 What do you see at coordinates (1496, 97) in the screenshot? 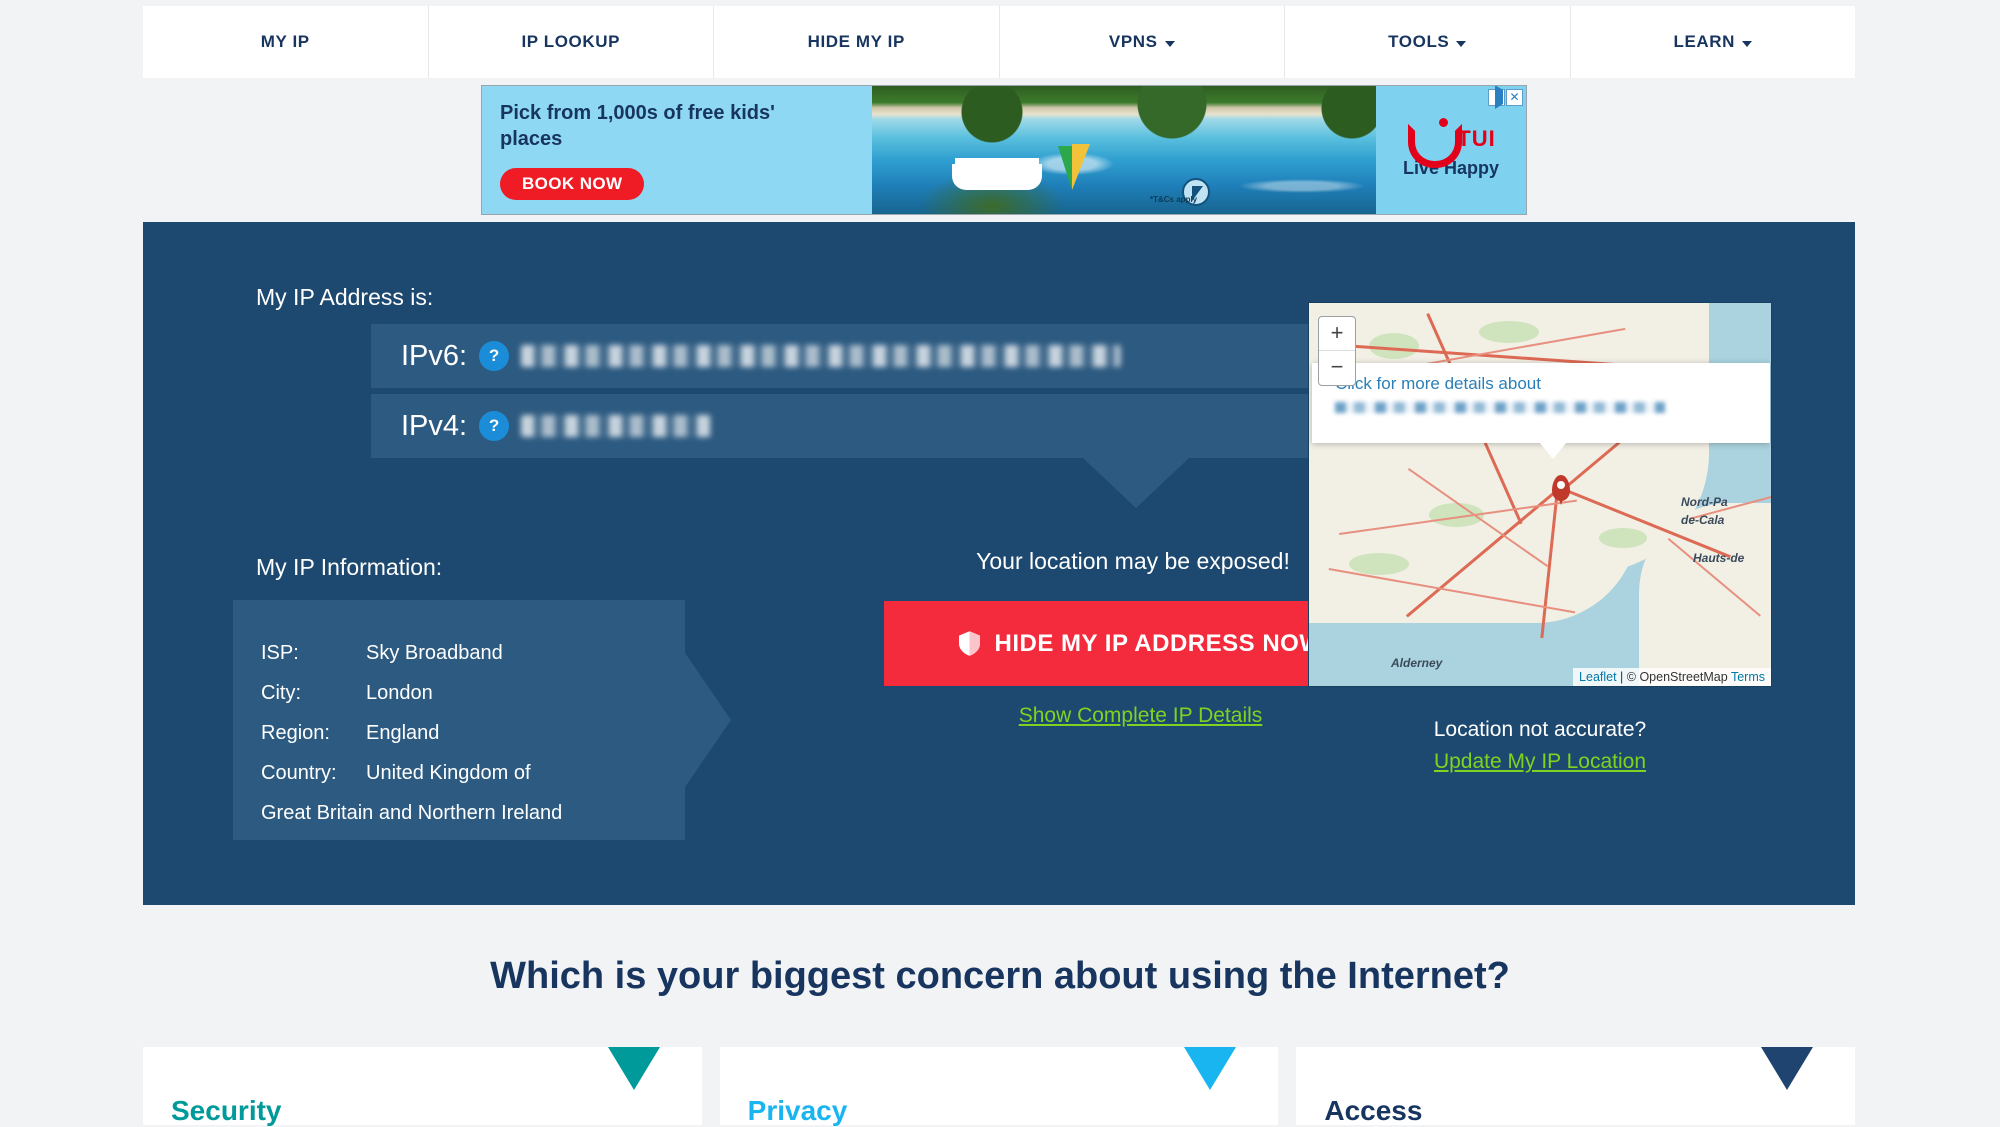
I see `adchoices-icon` at bounding box center [1496, 97].